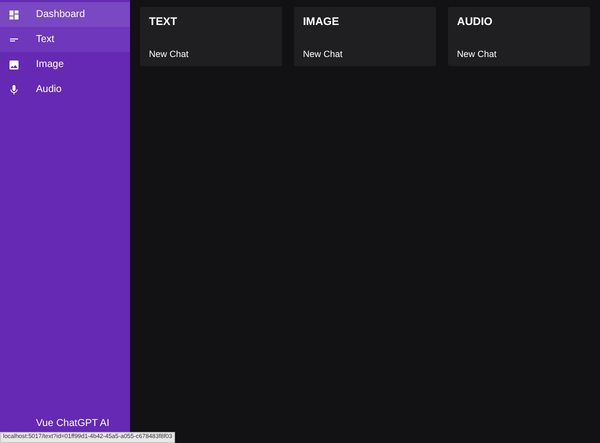 This screenshot has width=600, height=443. Describe the element at coordinates (65, 89) in the screenshot. I see `sidebar-item: Audio` at that location.